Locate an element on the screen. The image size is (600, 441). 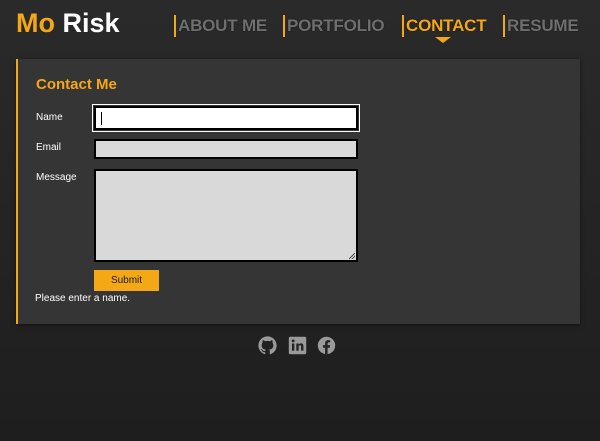
email-input is located at coordinates (226, 149).